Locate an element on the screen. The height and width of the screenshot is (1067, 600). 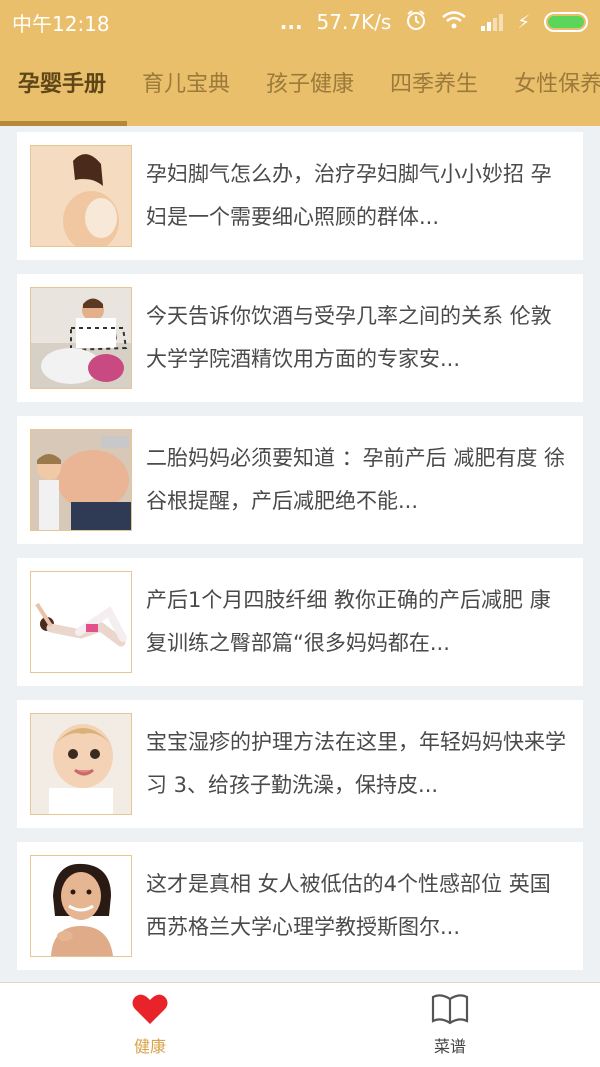
nav-health-label: 健康 is located at coordinates (149, 1046).